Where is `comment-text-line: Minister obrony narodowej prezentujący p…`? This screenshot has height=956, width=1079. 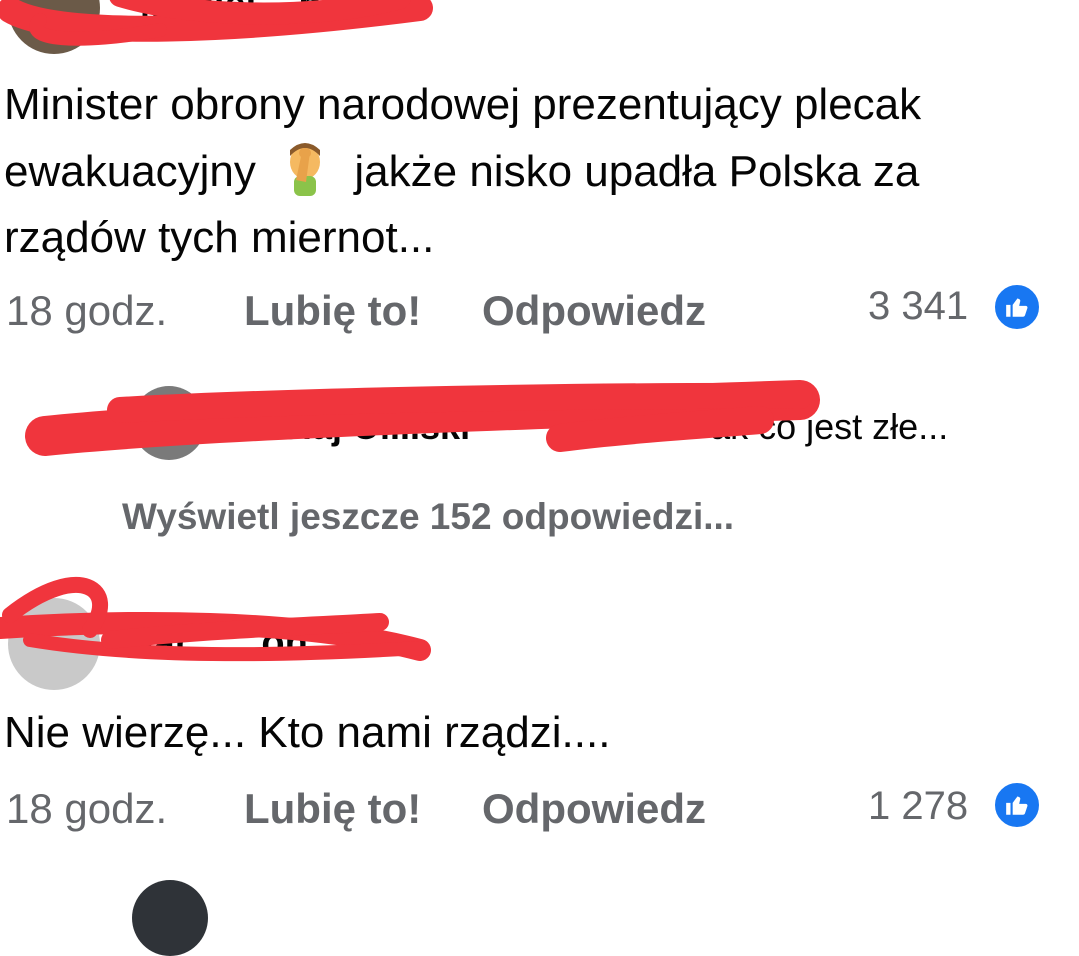 comment-text-line: Minister obrony narodowej prezentujący p… is located at coordinates (463, 104).